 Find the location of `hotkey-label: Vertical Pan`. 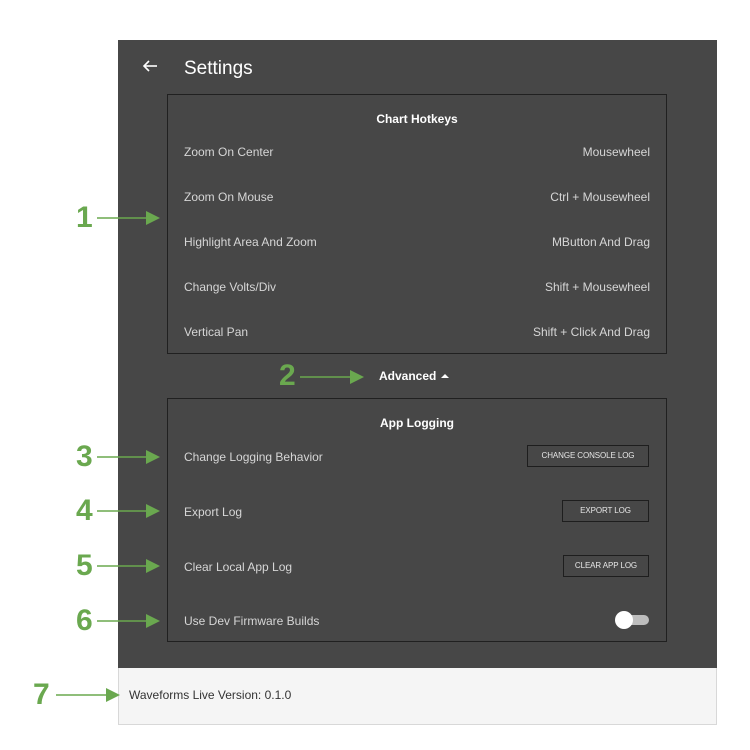

hotkey-label: Vertical Pan is located at coordinates (216, 332).